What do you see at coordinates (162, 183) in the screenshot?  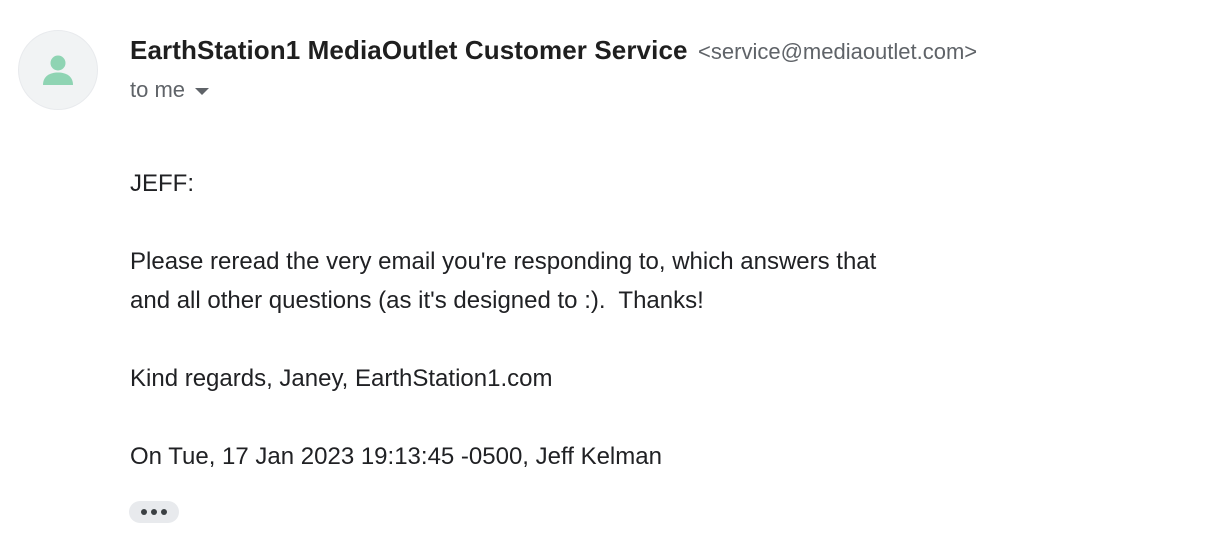 I see `message-greeting: JEFF:` at bounding box center [162, 183].